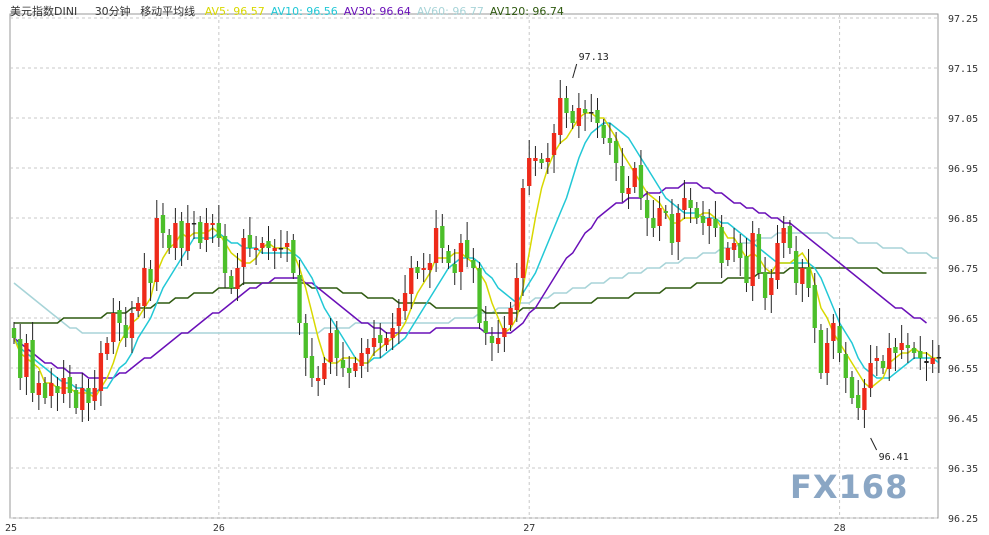  Describe the element at coordinates (963, 369) in the screenshot. I see `y-tick-label: 96.55` at that location.